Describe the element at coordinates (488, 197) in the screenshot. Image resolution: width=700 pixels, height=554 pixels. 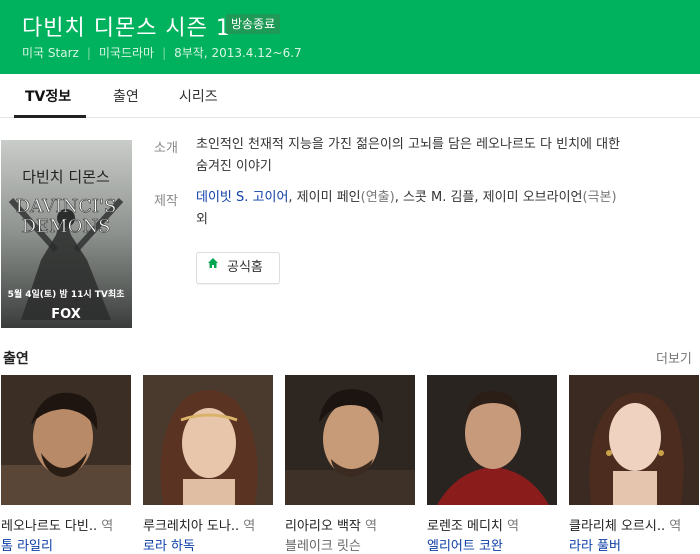
I see `credits-names: , 스콧 M. 김플, 제이미 오브라이언` at that location.